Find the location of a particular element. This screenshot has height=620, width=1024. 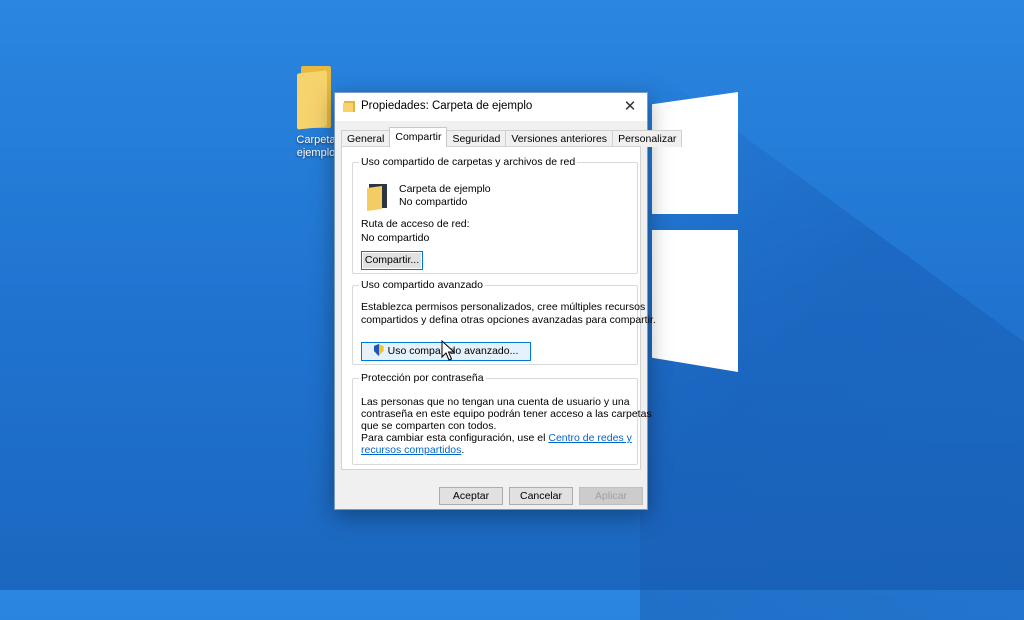

network-center-link-part-2: recursos compartidos is located at coordinates (411, 450).